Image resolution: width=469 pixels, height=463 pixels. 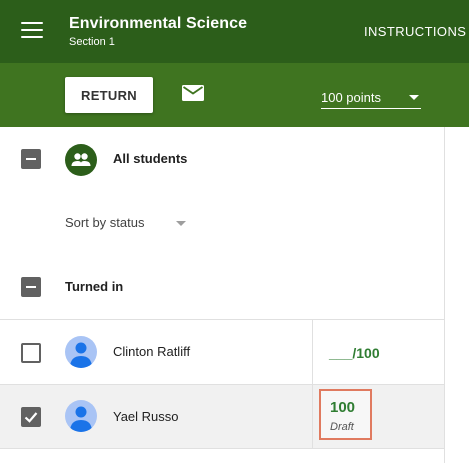 I want to click on tab-instructions: INSTRUCTIONS, so click(x=415, y=31).